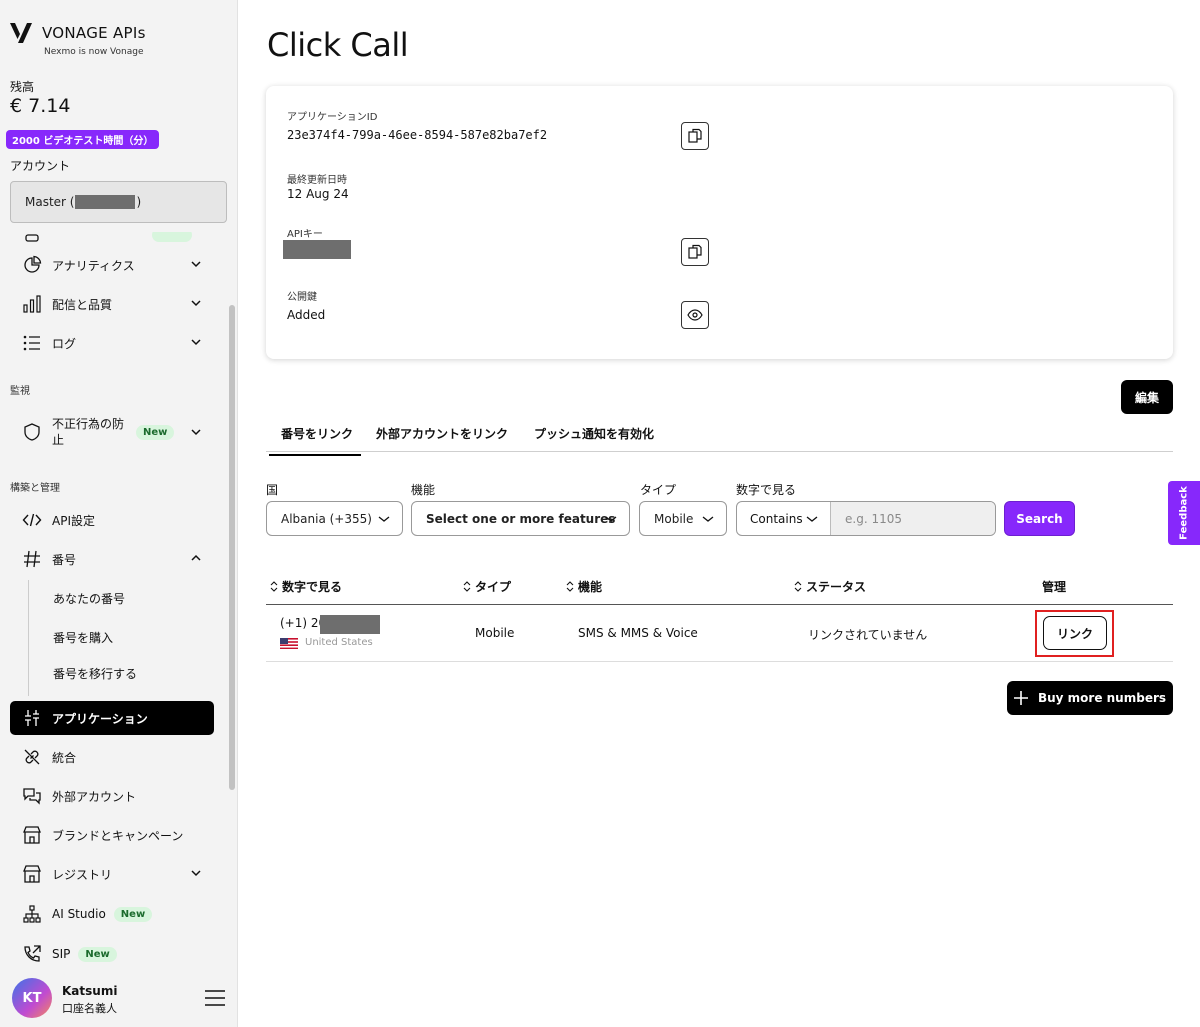 This screenshot has height=1027, width=1200. What do you see at coordinates (1090, 698) in the screenshot?
I see `buy-more-numbers-button: Buy more numbers` at bounding box center [1090, 698].